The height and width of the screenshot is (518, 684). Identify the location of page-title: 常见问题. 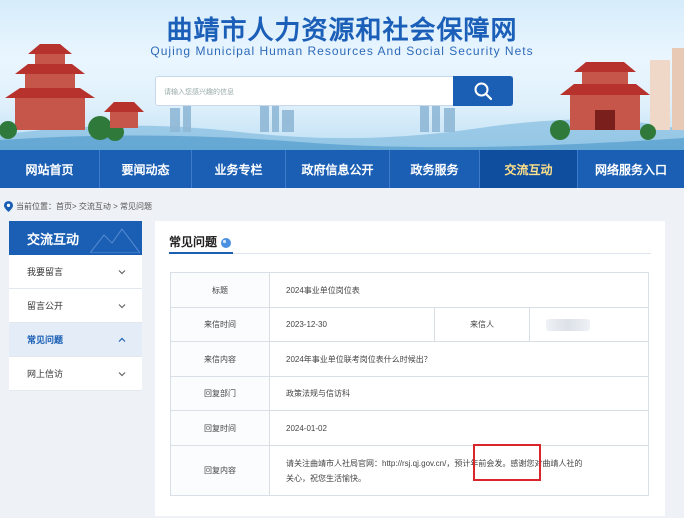
(201, 241).